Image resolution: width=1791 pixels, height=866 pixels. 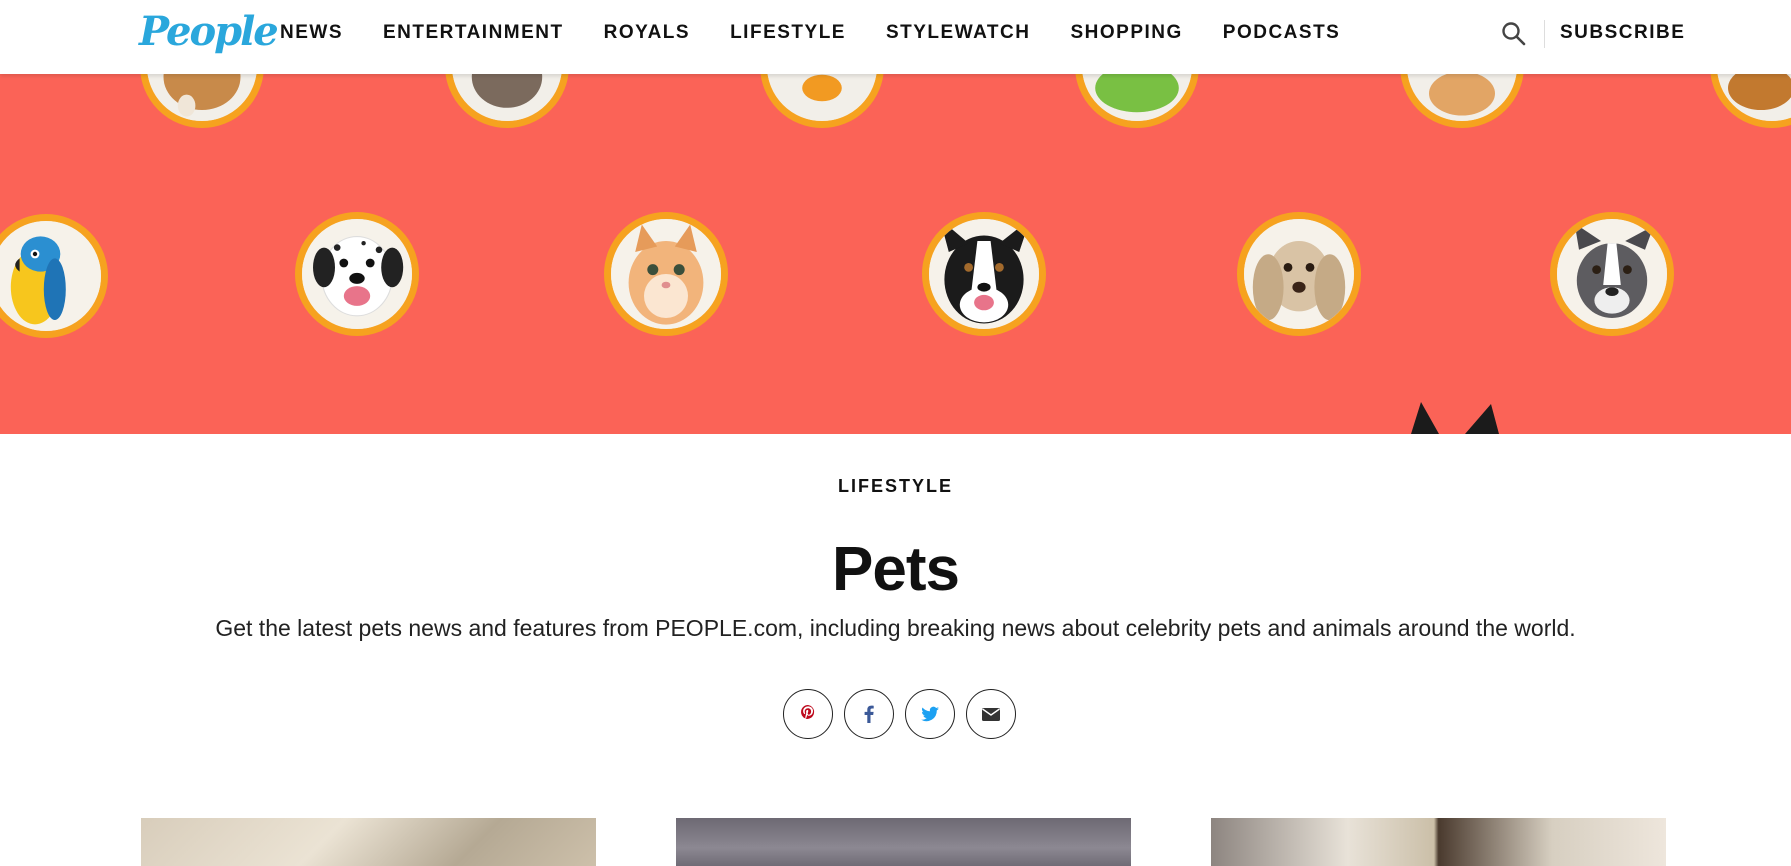 What do you see at coordinates (1137, 101) in the screenshot?
I see `bird-avatar-top` at bounding box center [1137, 101].